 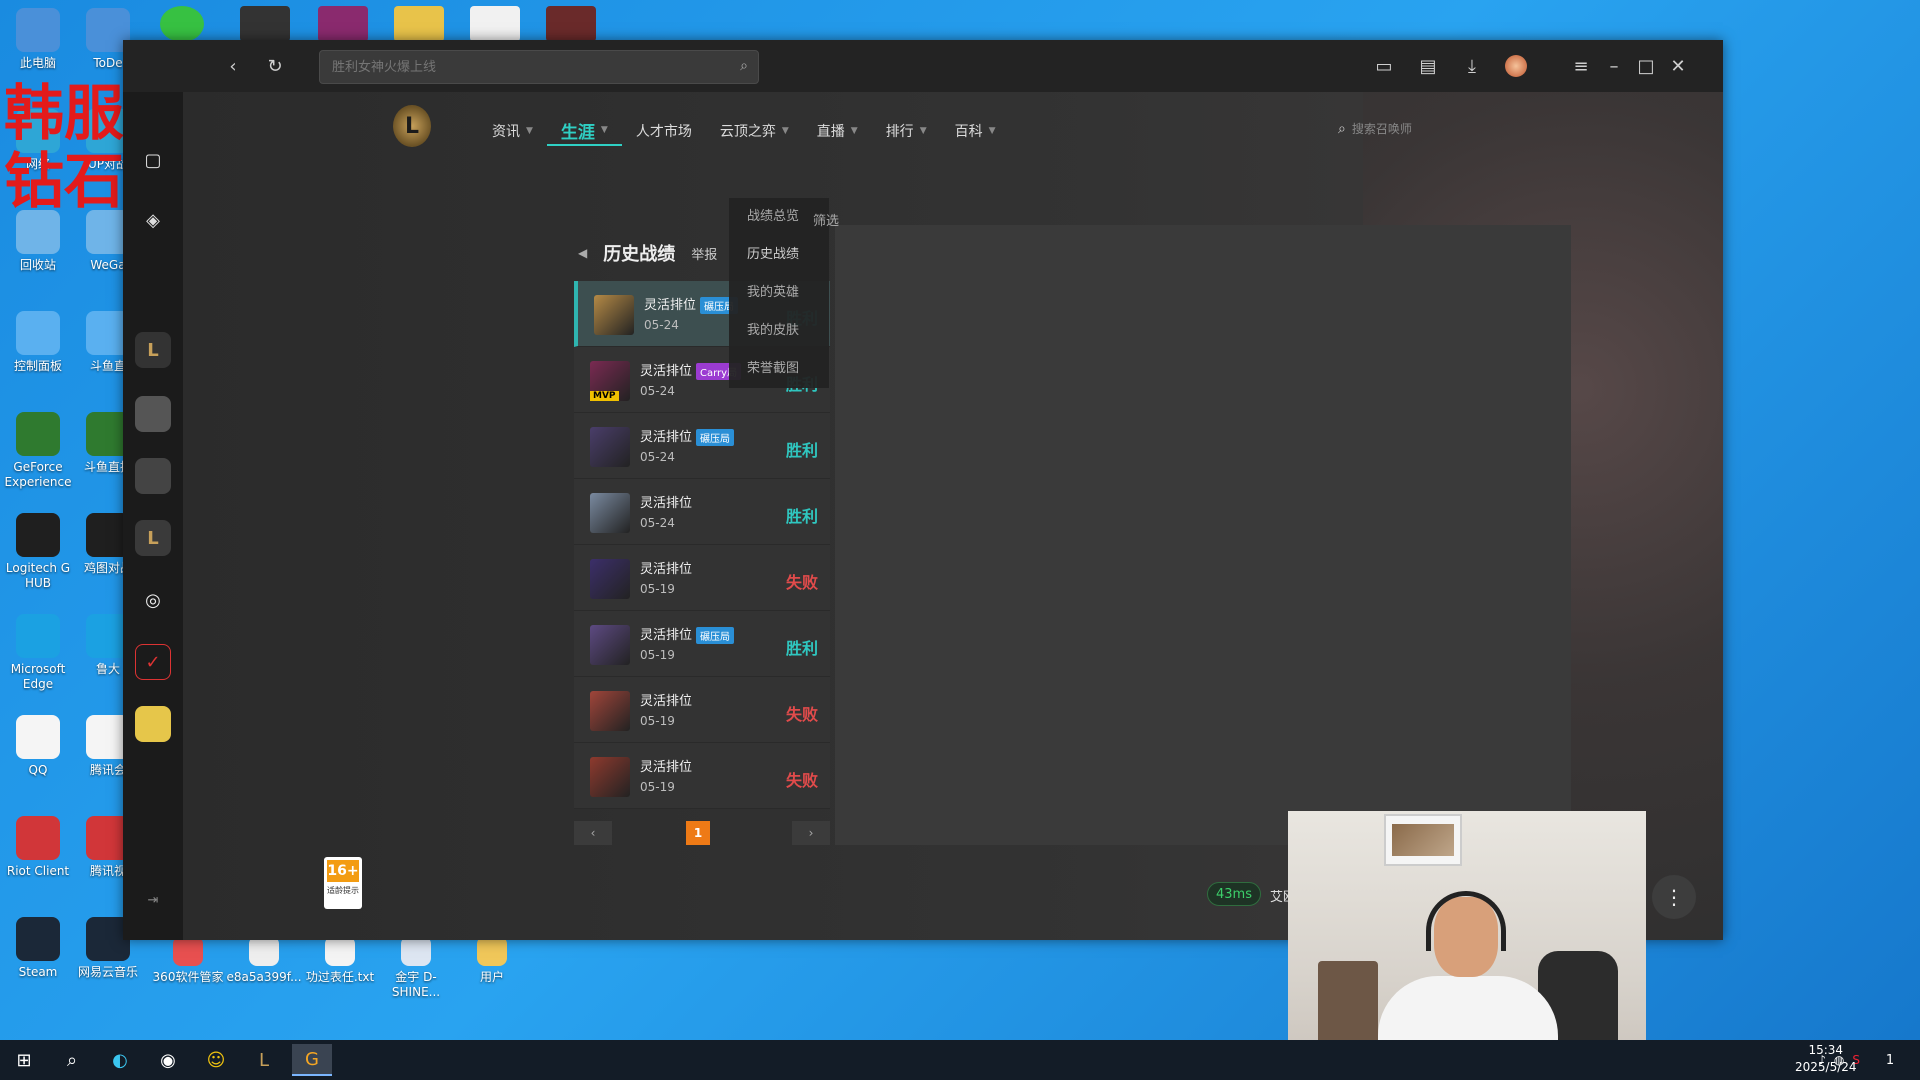 What do you see at coordinates (1614, 66) in the screenshot?
I see `minimize-icon: –` at bounding box center [1614, 66].